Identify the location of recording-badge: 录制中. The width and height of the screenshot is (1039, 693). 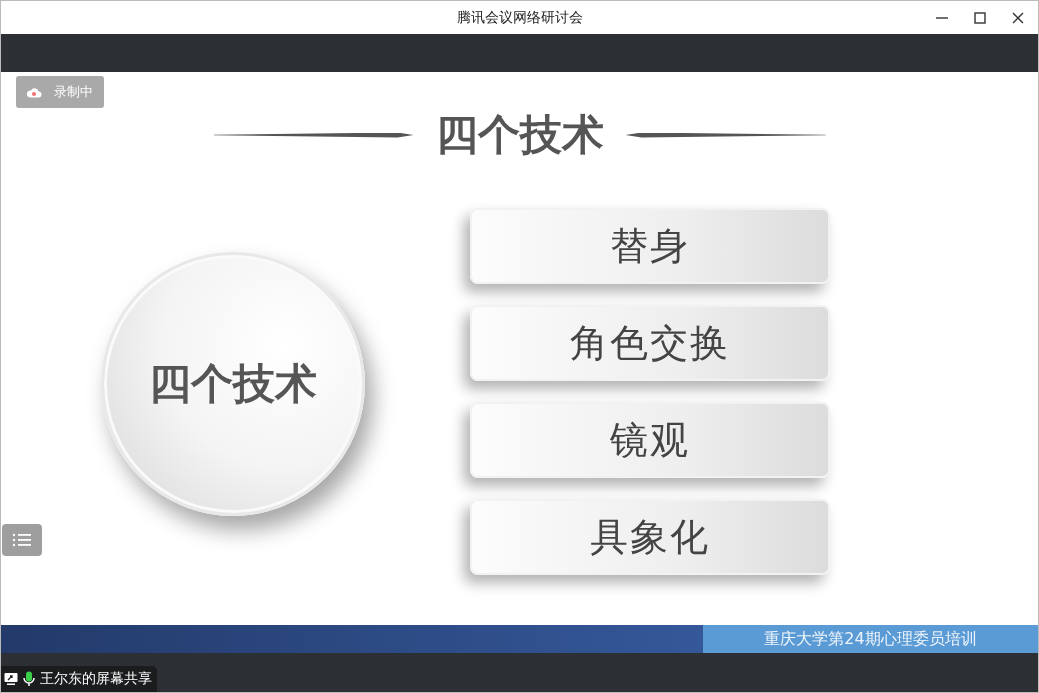
(60, 92).